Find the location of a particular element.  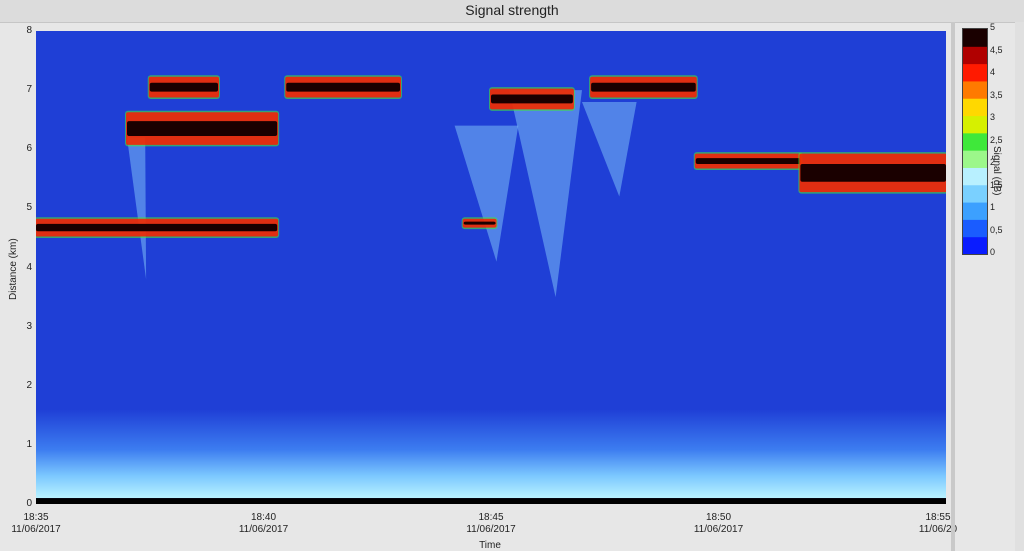

y-tick-label: 4 is located at coordinates (29, 267).